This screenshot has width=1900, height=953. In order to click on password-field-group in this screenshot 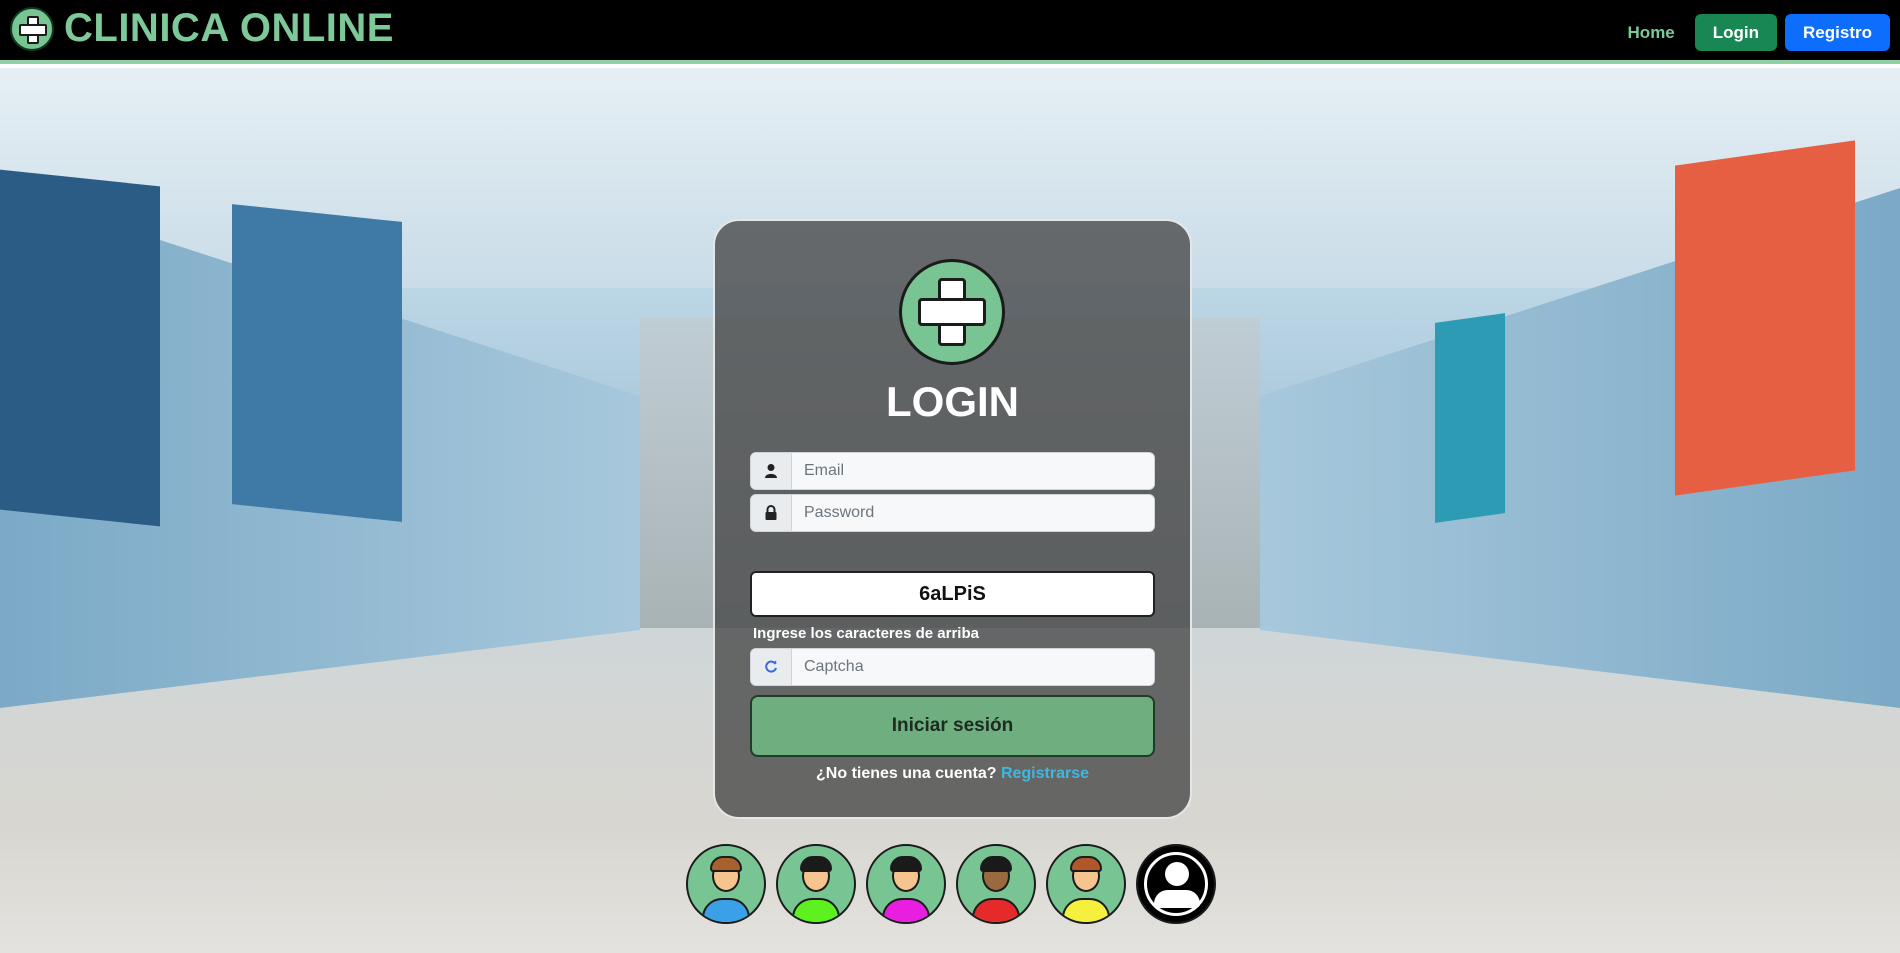, I will do `click(952, 513)`.